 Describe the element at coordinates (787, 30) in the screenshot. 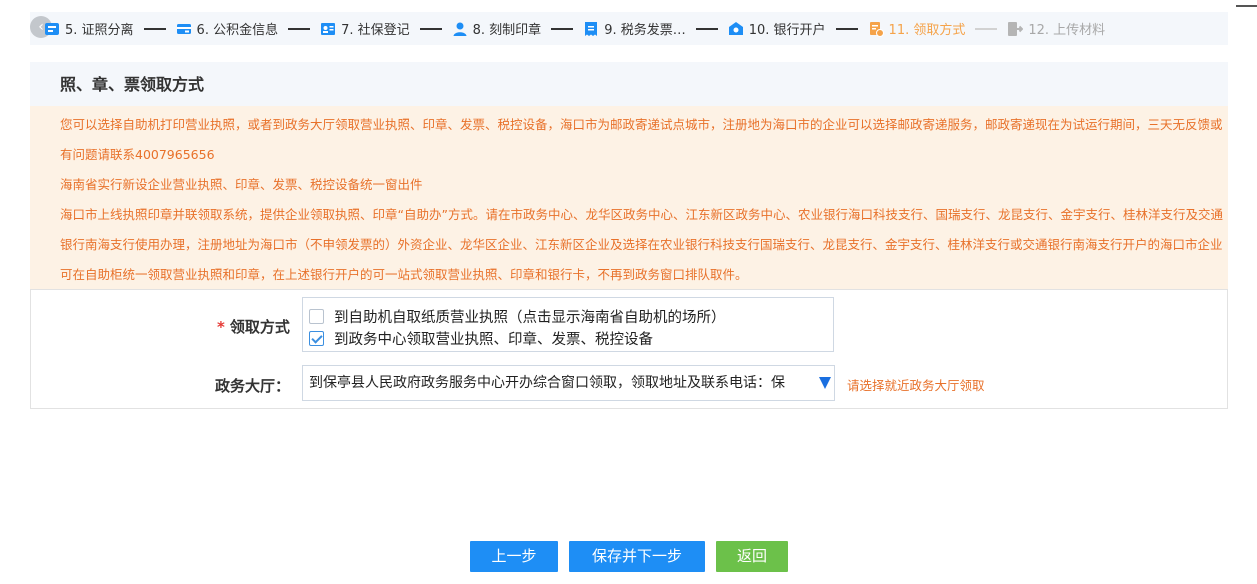

I see `step-label: 10. 银行开户` at that location.